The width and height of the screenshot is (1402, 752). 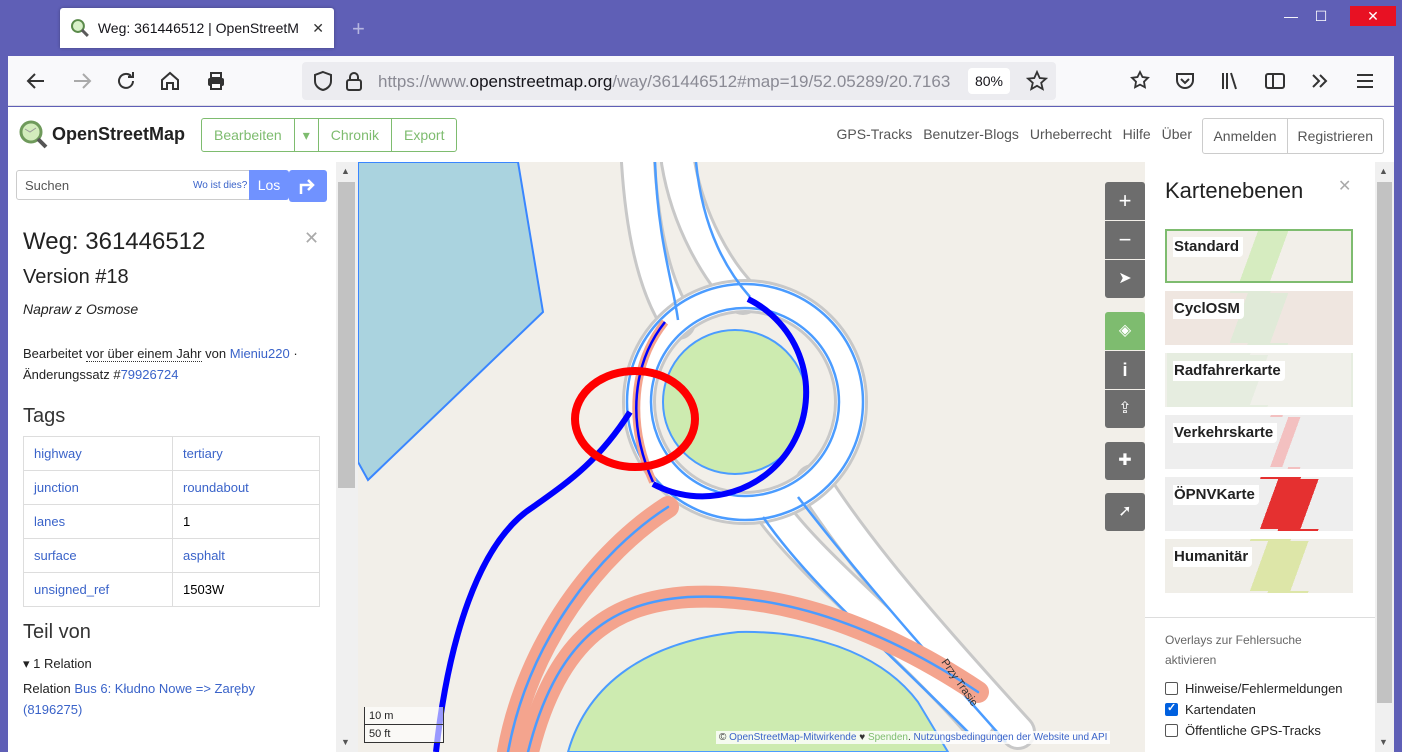 What do you see at coordinates (248, 135) in the screenshot?
I see `edit-button: Bearbeiten` at bounding box center [248, 135].